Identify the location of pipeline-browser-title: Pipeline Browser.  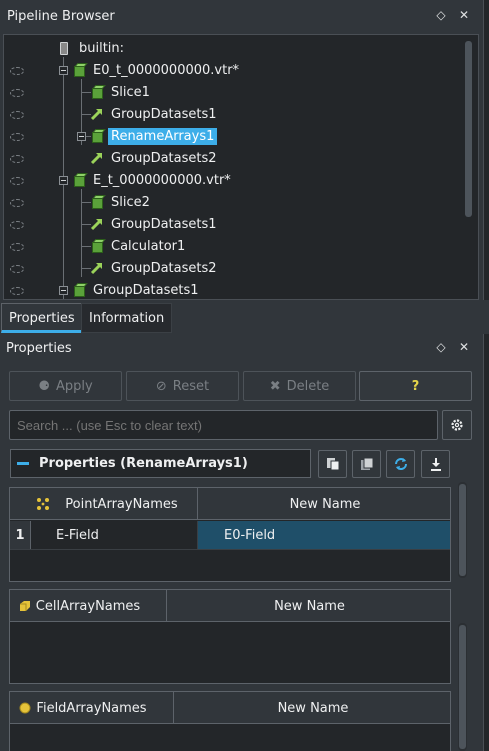
(61, 16).